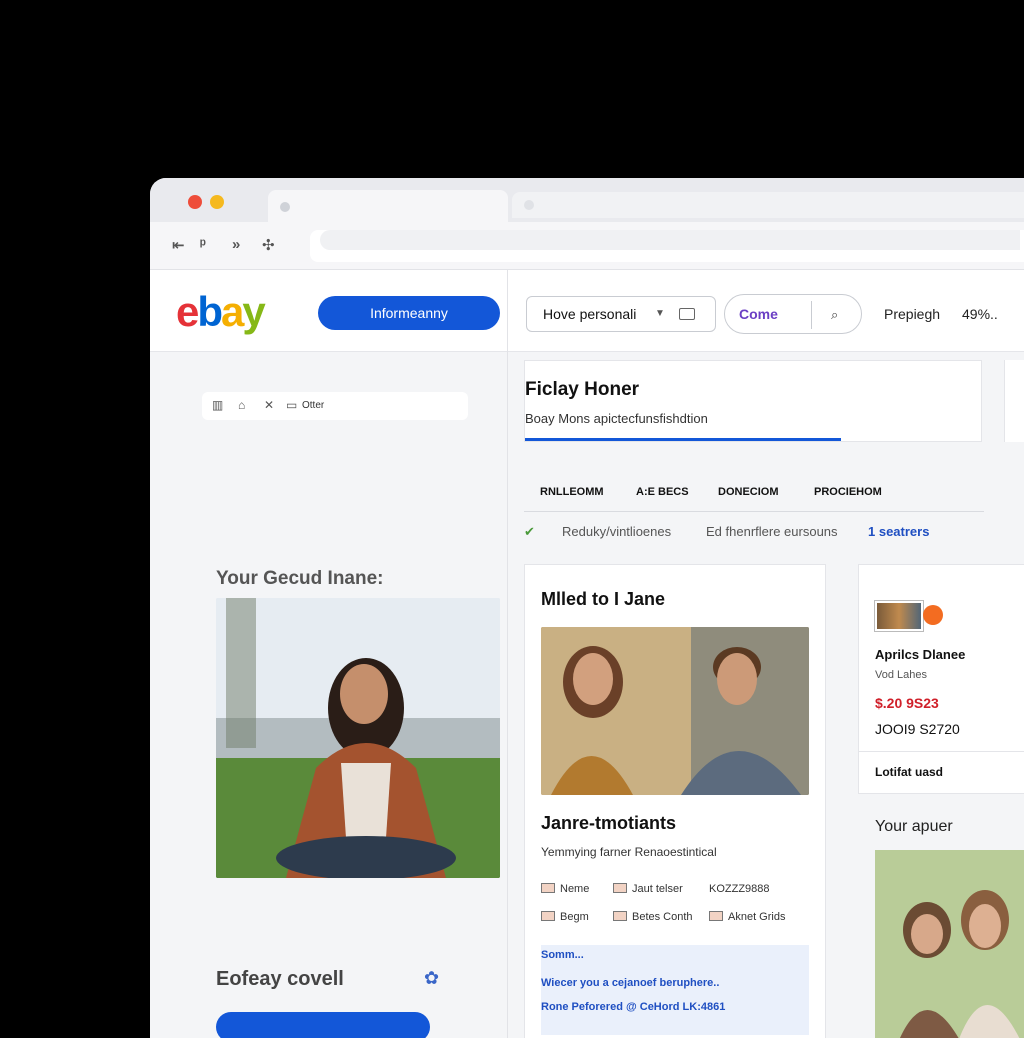 The width and height of the screenshot is (1024, 1038). I want to click on left-search-bar: ▥ ⌂ ✕ ▭ Otter, so click(335, 406).